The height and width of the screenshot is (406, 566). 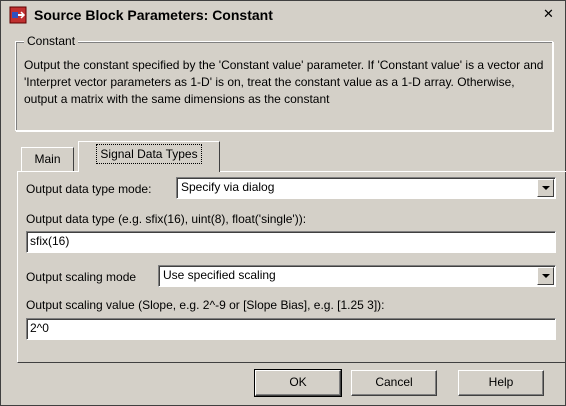 I want to click on tab-signal-data-types-label: Signal Data Types, so click(x=149, y=154).